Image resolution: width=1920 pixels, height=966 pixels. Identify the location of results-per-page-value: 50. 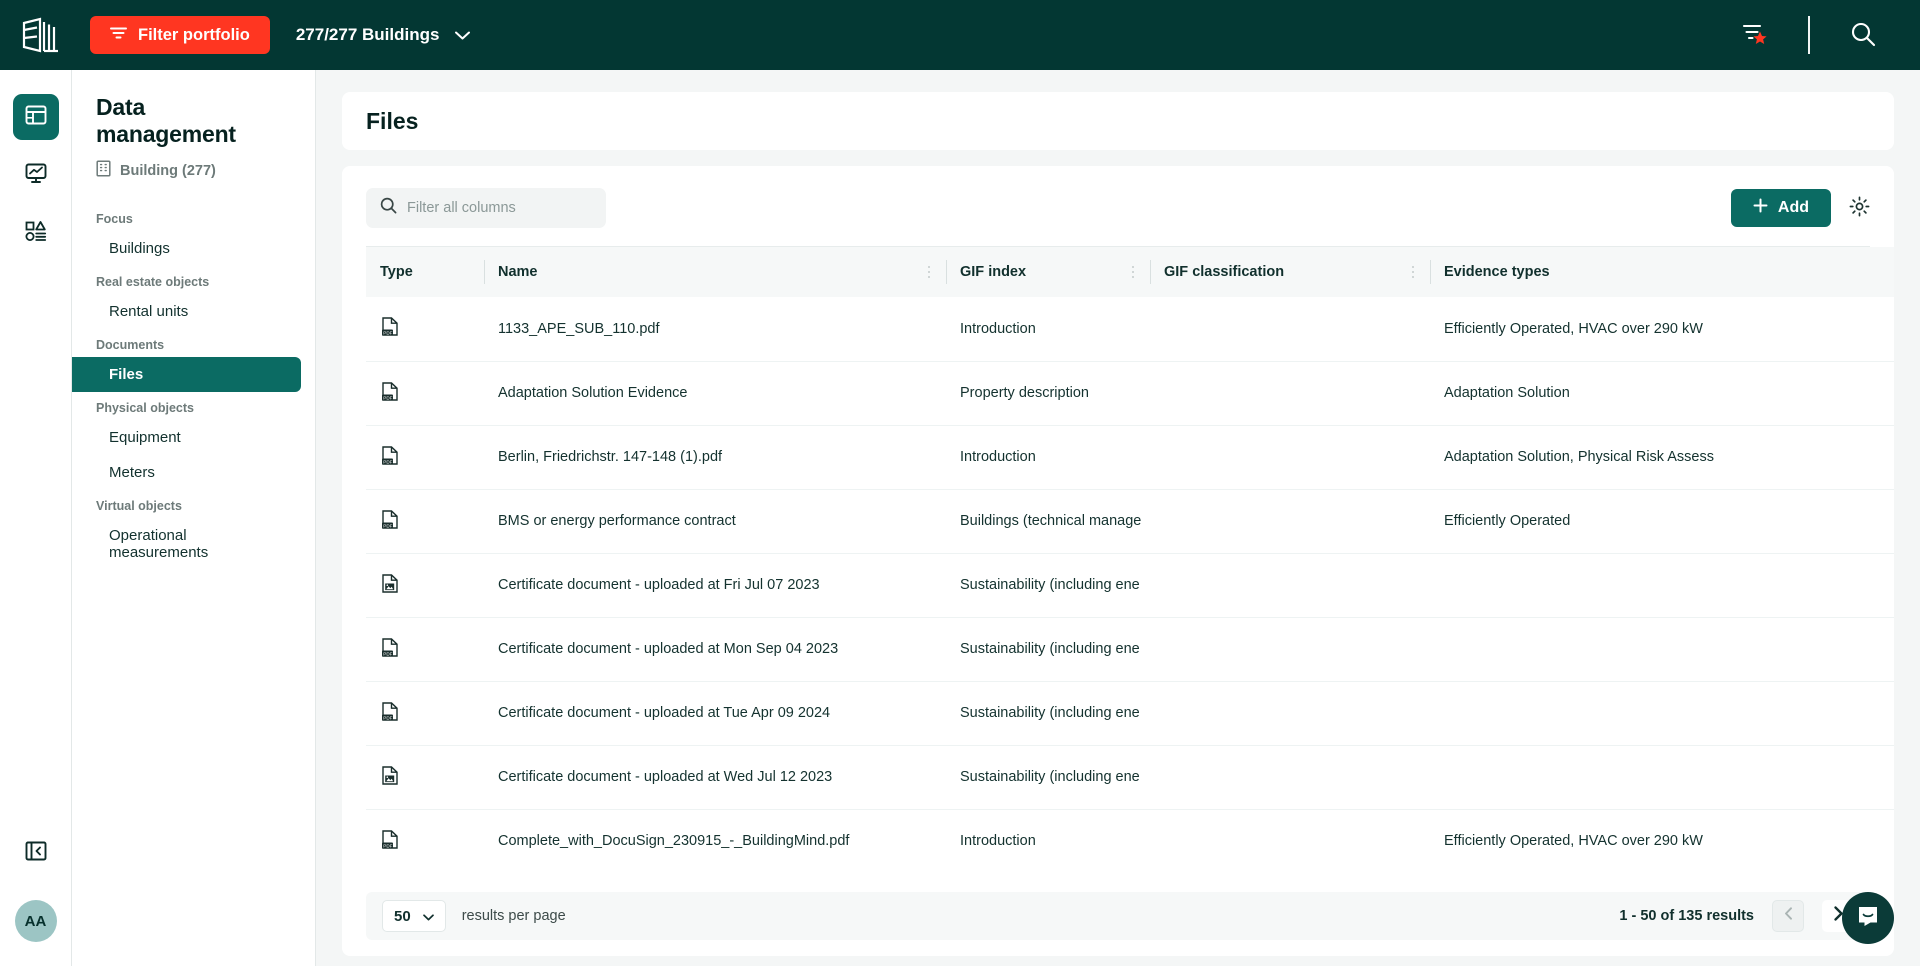
(402, 916).